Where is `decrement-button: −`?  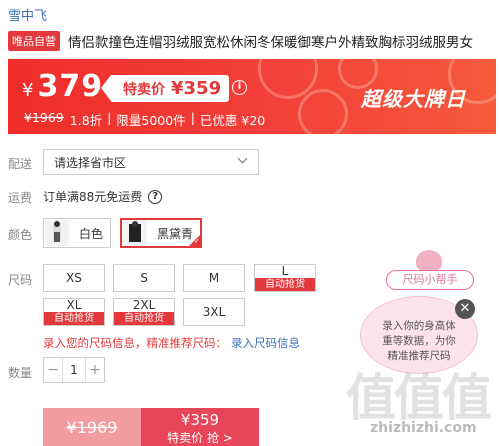
decrement-button: − is located at coordinates (53, 370).